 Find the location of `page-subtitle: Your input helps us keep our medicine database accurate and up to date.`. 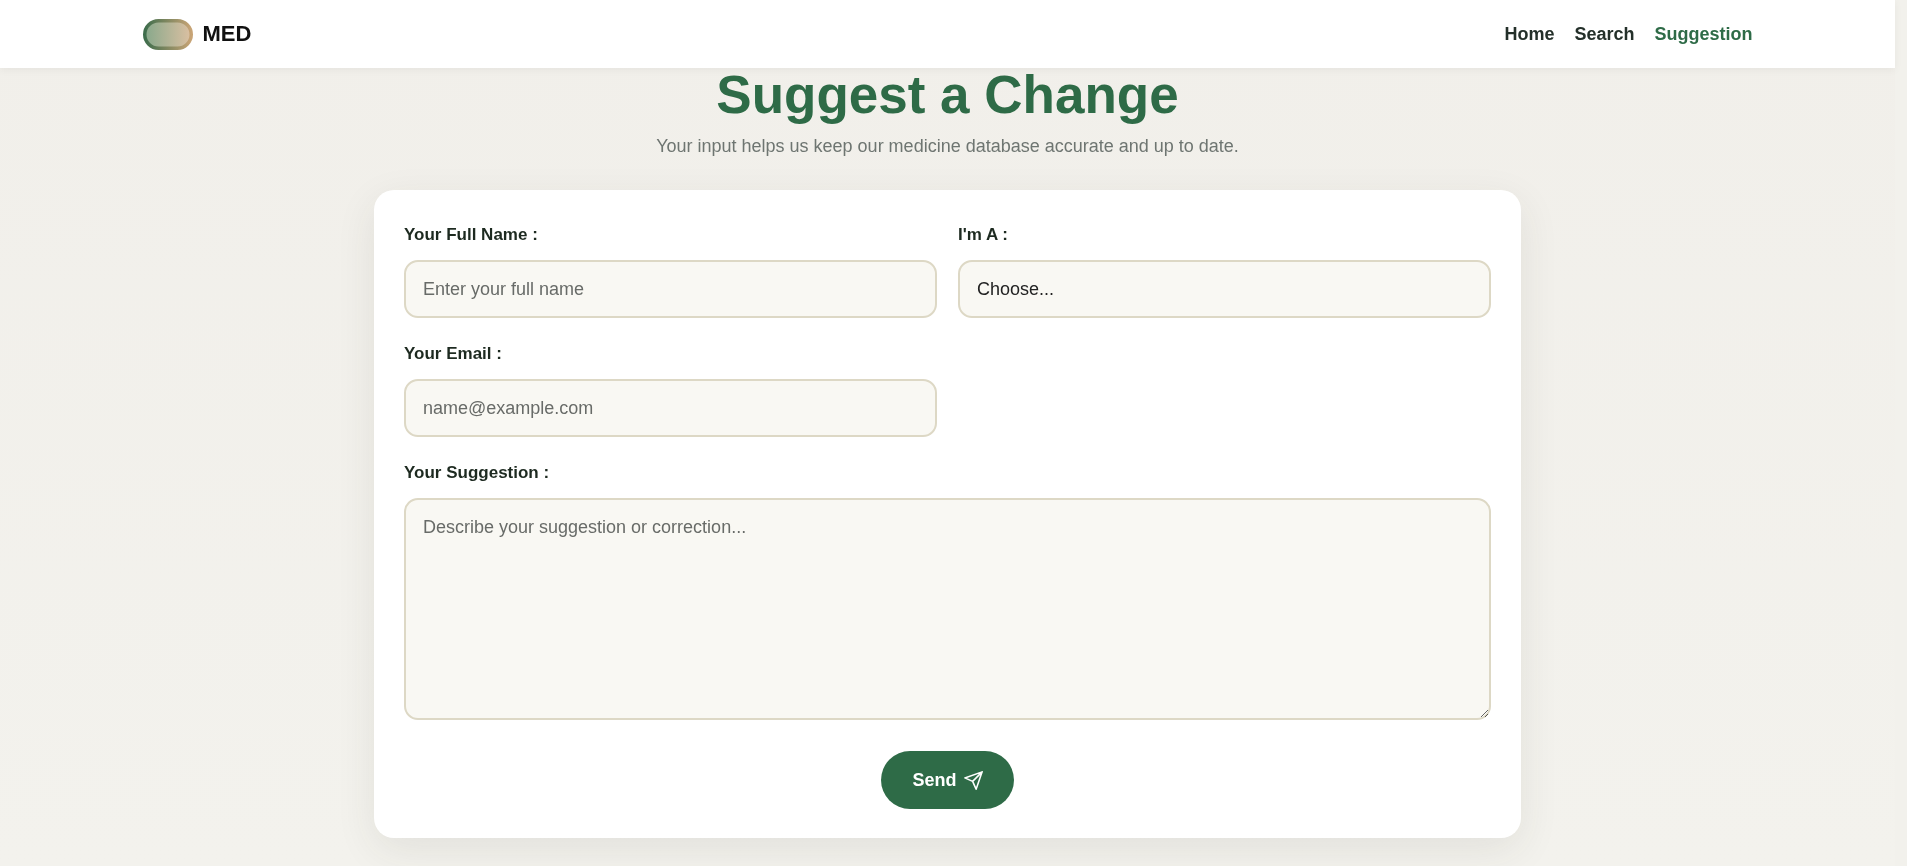

page-subtitle: Your input helps us keep our medicine database accurate and up to date. is located at coordinates (947, 146).